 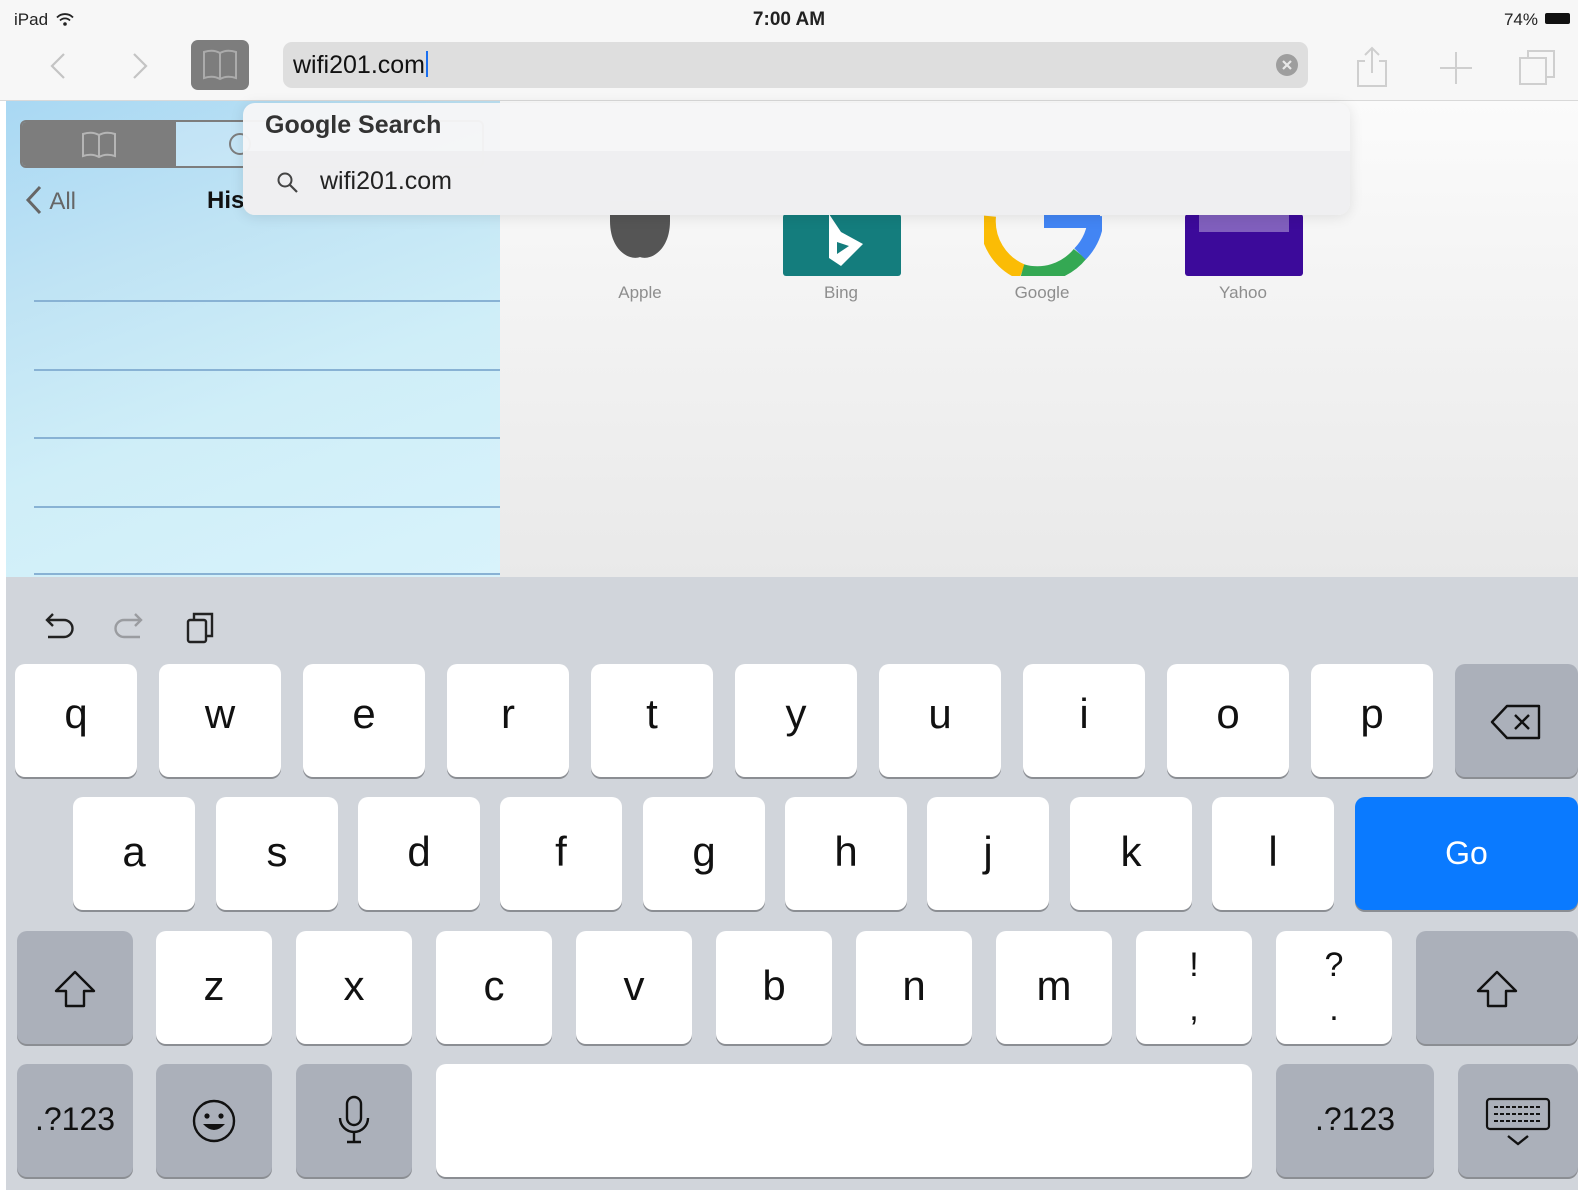 I want to click on yahoo-logo-icon, so click(x=1244, y=245).